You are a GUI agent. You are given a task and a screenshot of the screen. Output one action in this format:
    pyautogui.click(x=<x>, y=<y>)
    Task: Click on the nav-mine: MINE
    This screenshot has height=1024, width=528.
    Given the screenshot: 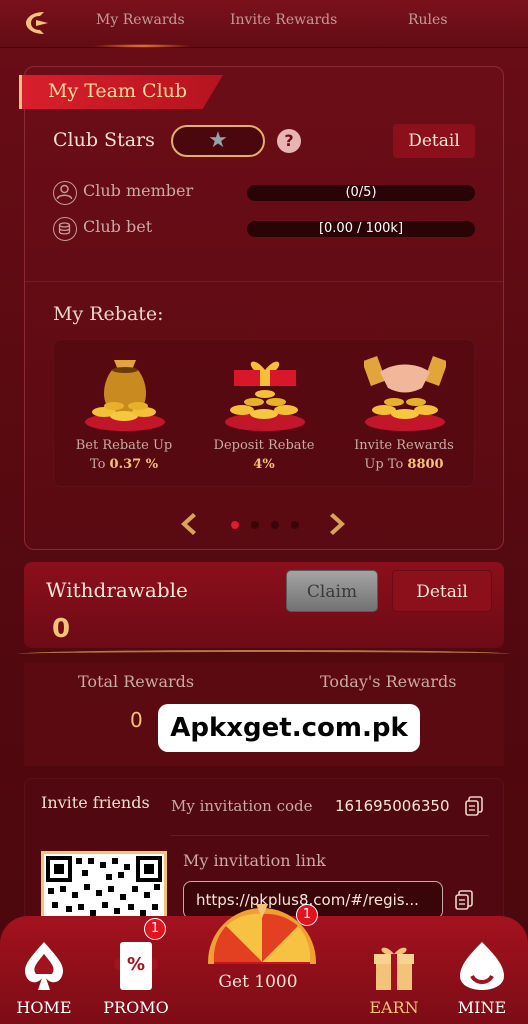 What is the action you would take?
    pyautogui.click(x=482, y=982)
    